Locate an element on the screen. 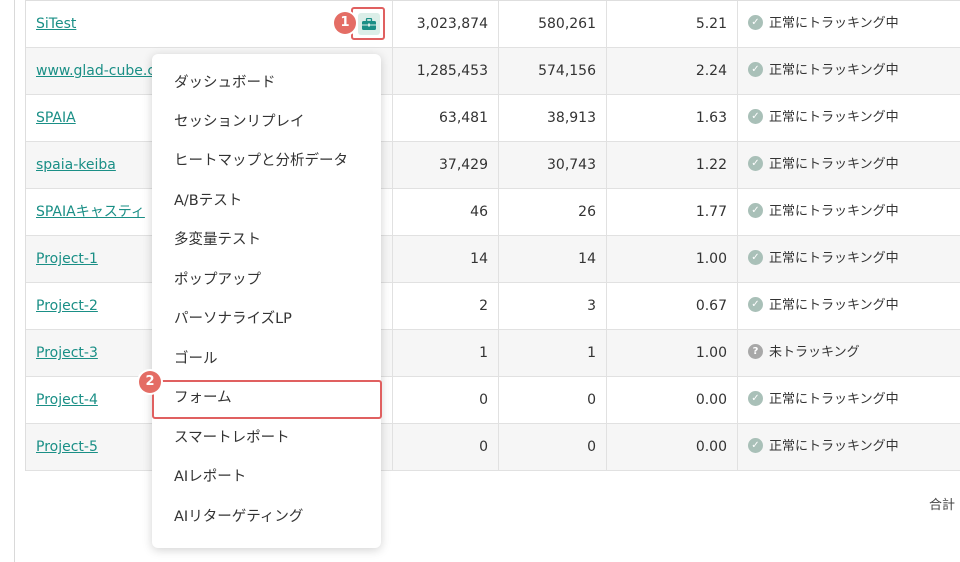 This screenshot has width=960, height=562. site-name-link: Project-1 is located at coordinates (67, 259).